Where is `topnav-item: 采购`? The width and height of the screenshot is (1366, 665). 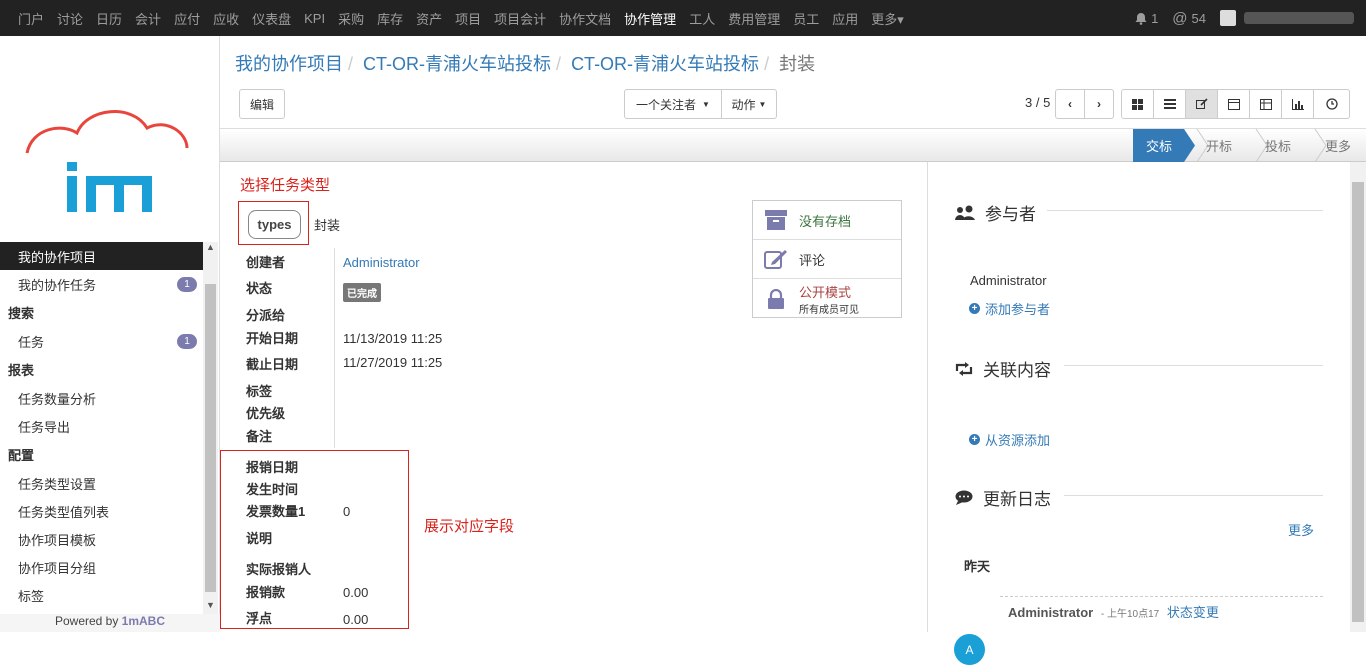
topnav-item: 采购 is located at coordinates (351, 18).